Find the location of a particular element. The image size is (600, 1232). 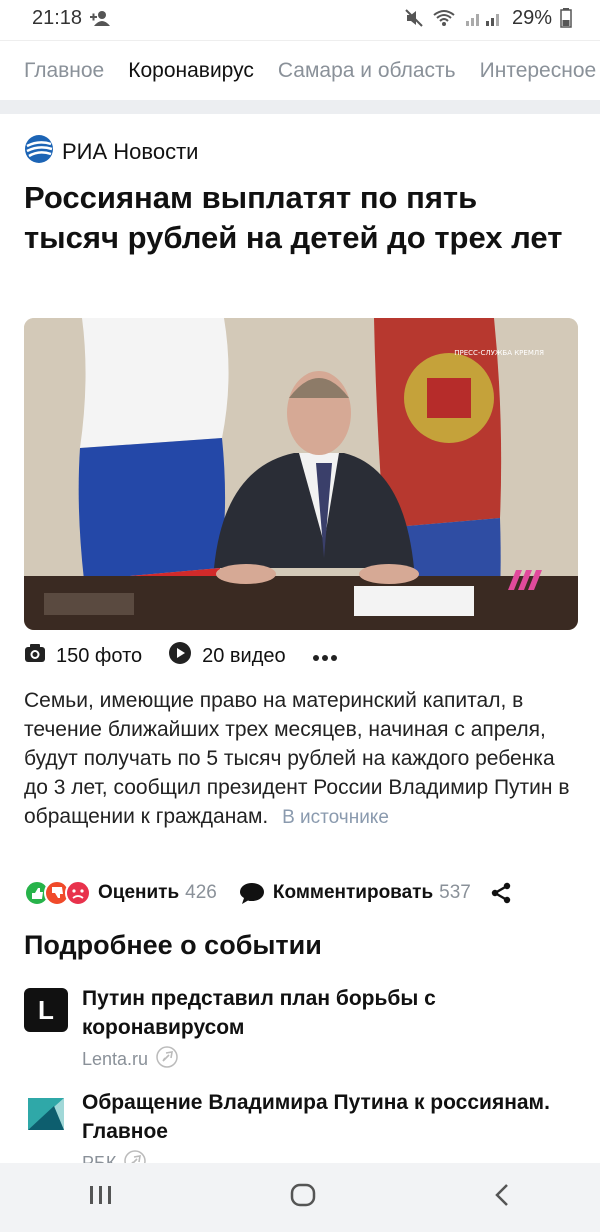

ria-logo-icon is located at coordinates (39, 152).